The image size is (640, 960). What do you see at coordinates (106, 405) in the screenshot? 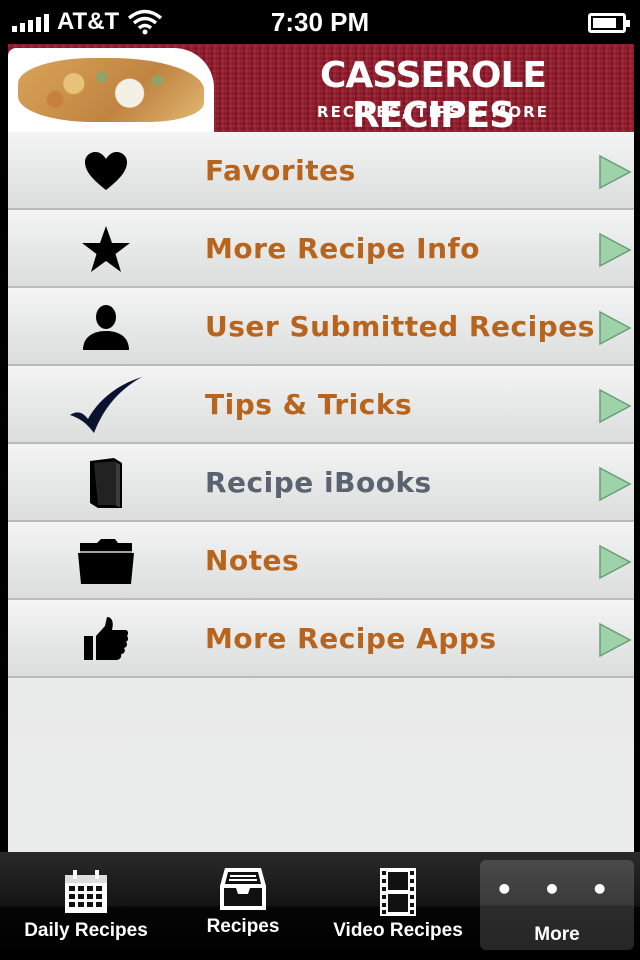
I see `checkmark-icon` at bounding box center [106, 405].